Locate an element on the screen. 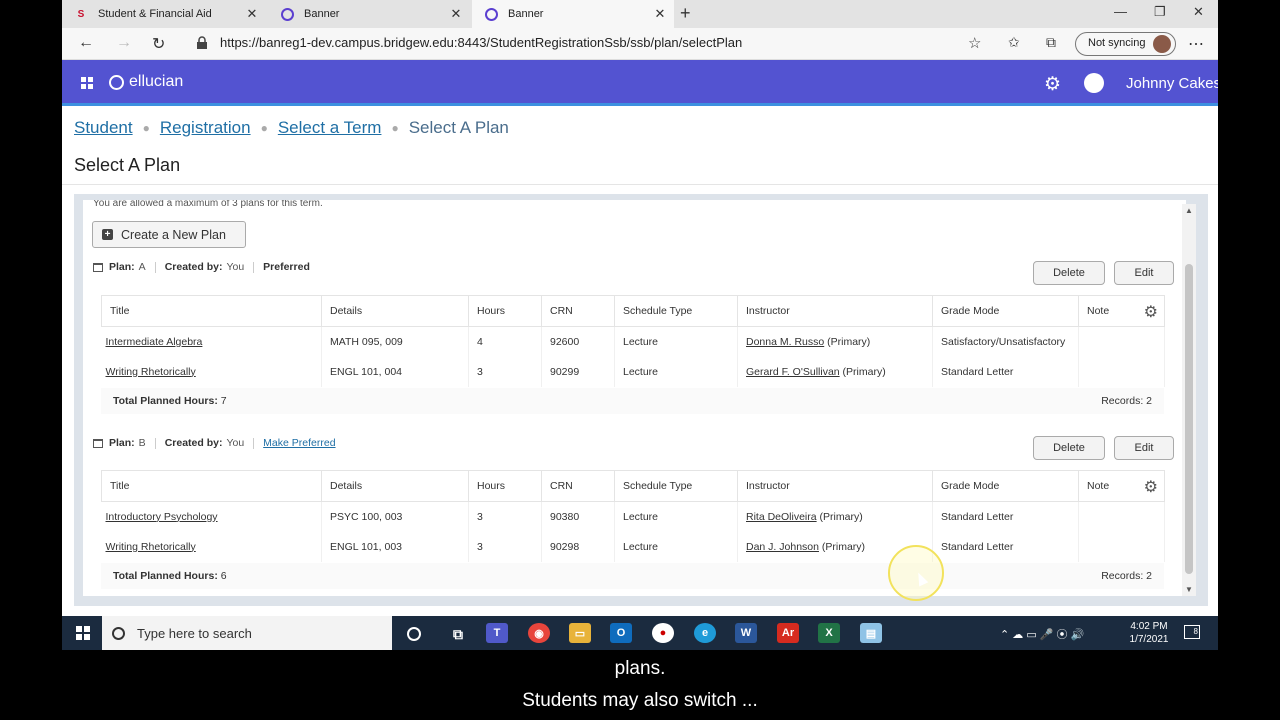  taskbar-search-box: Type here to search is located at coordinates (247, 633).